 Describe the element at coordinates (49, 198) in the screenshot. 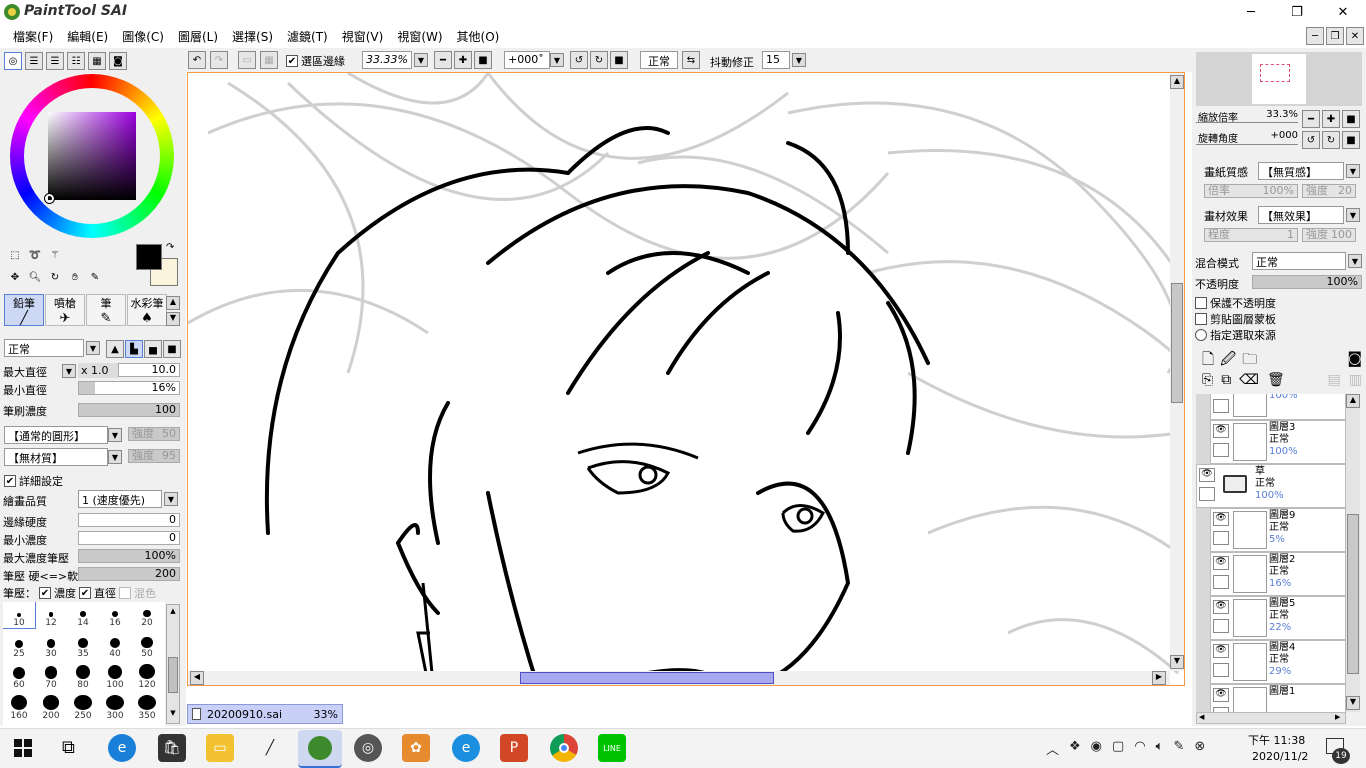

I see `color-picker-handle` at that location.